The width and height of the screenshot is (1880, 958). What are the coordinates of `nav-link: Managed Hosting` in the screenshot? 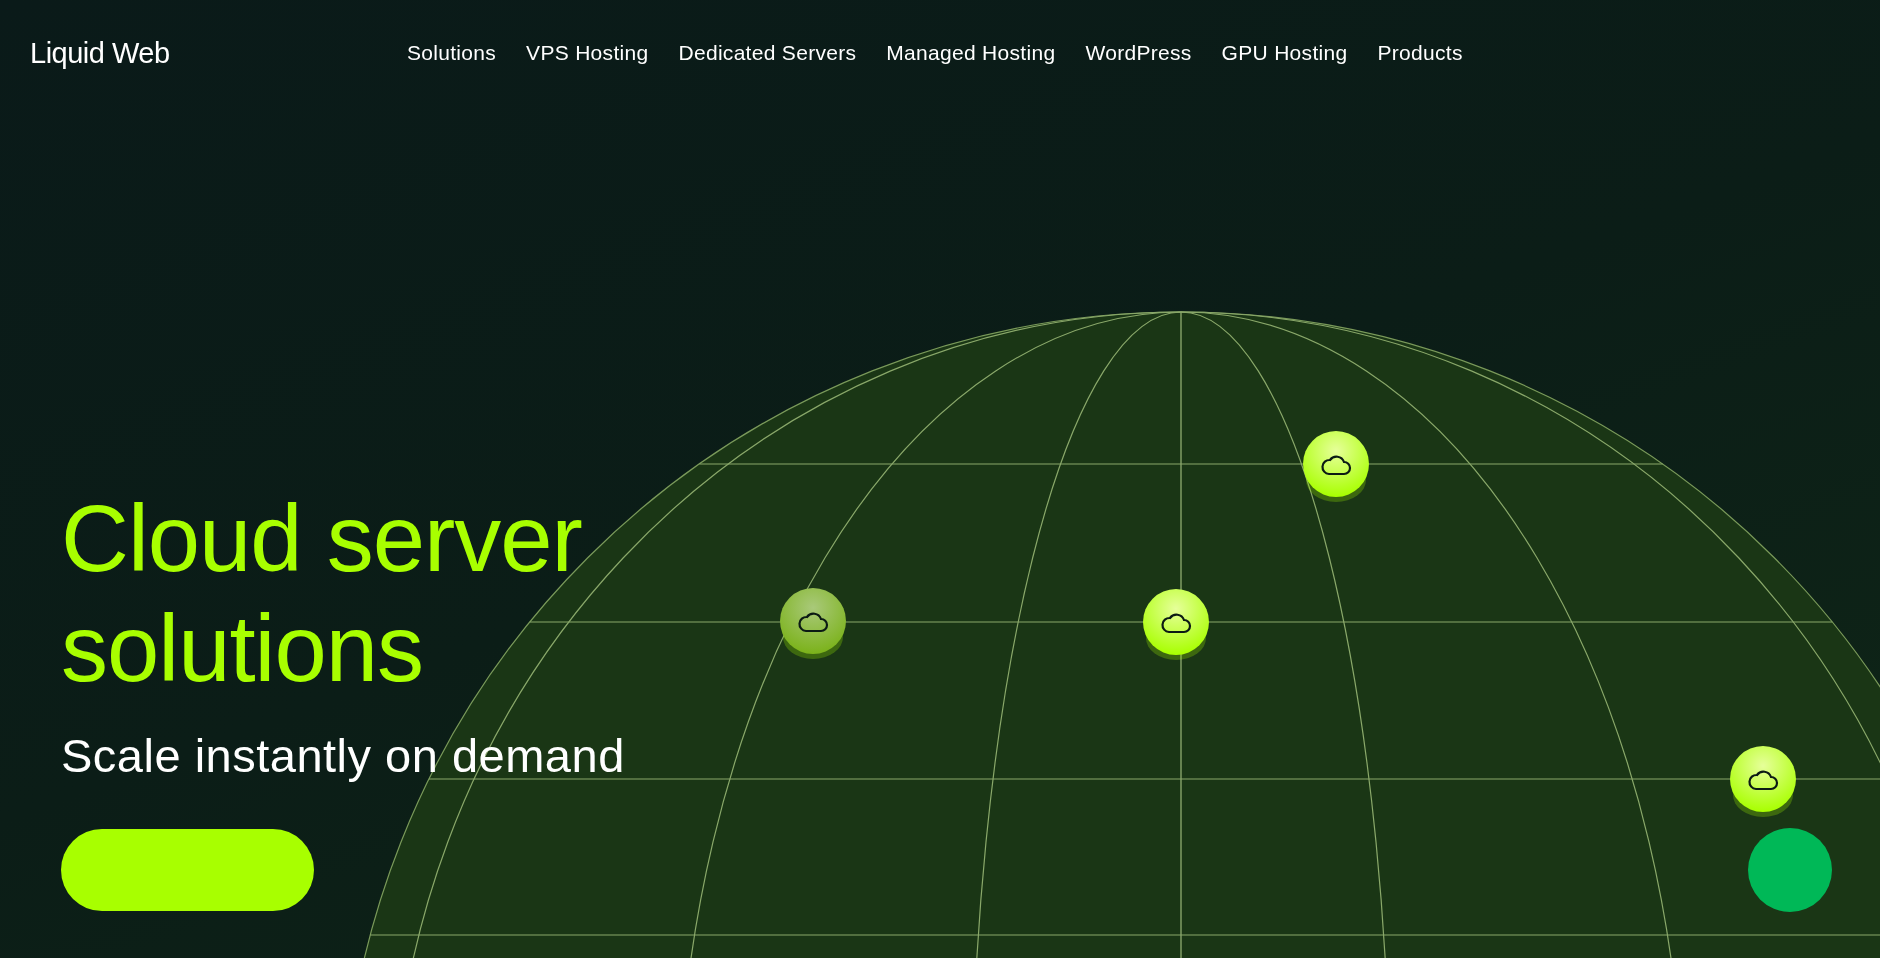 It's located at (971, 53).